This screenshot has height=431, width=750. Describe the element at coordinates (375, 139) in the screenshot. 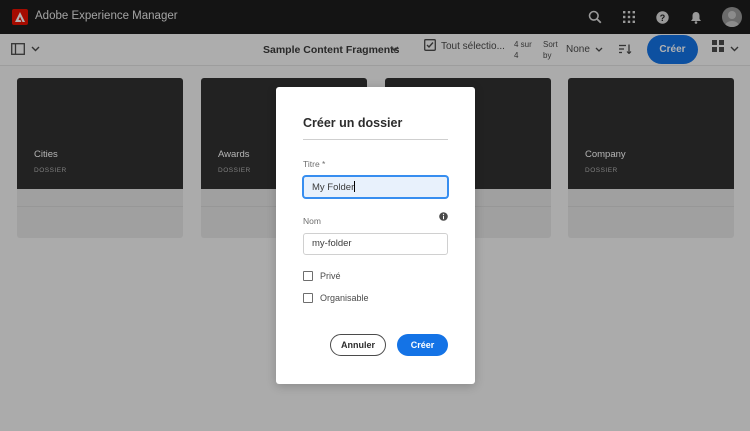

I see `dialog-divider` at that location.